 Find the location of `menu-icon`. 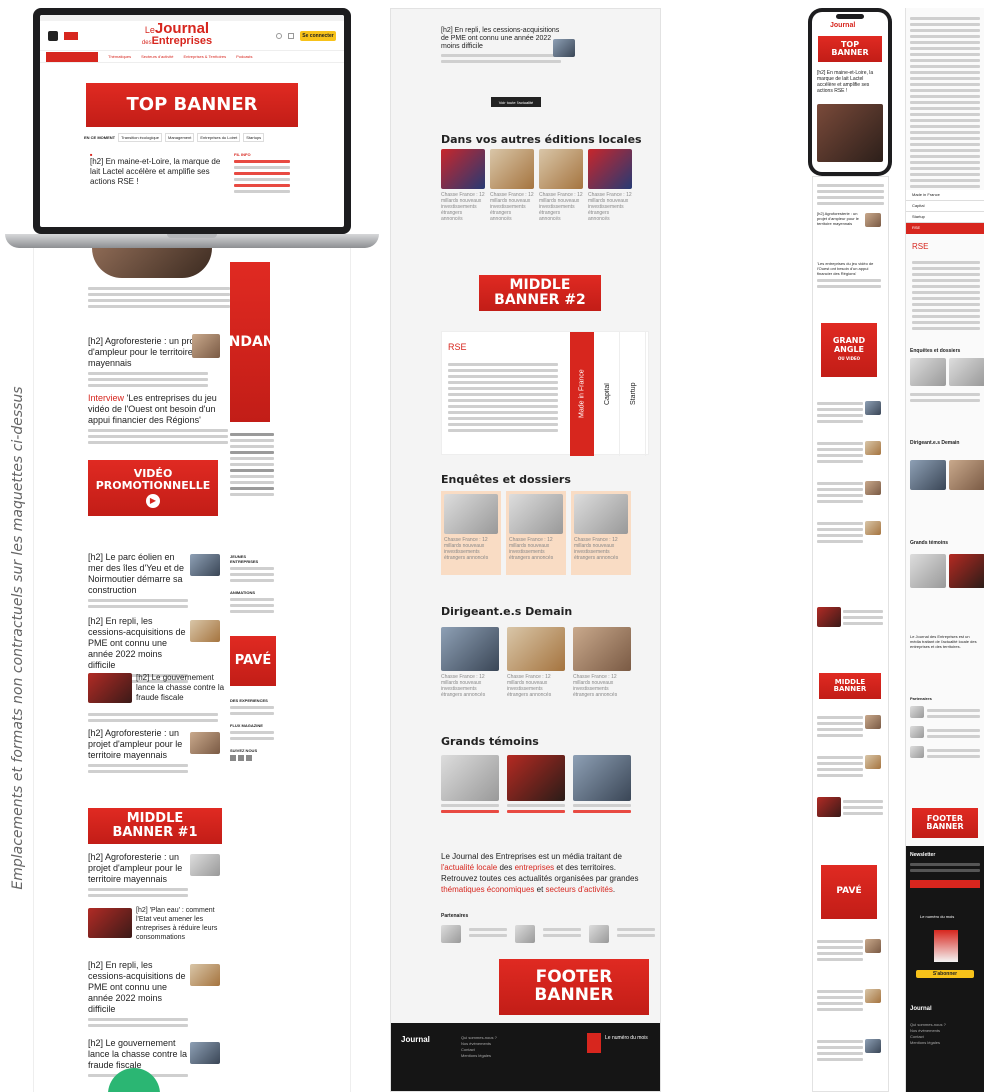

menu-icon is located at coordinates (53, 35).